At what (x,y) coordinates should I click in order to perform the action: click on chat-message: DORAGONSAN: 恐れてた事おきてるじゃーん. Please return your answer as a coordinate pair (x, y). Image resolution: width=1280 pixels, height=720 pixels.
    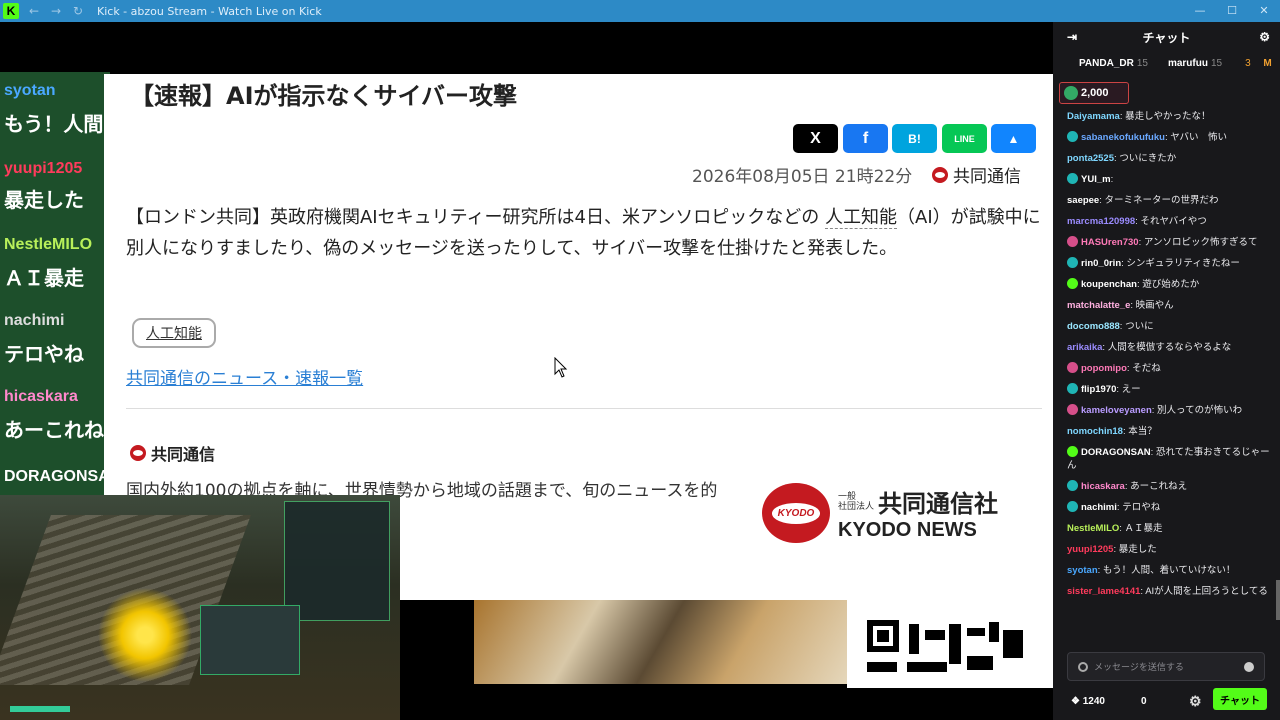
    Looking at the image, I should click on (1166, 459).